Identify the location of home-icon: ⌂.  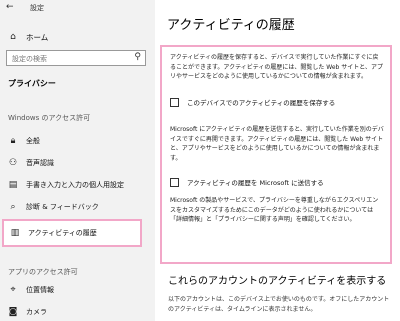
(13, 37).